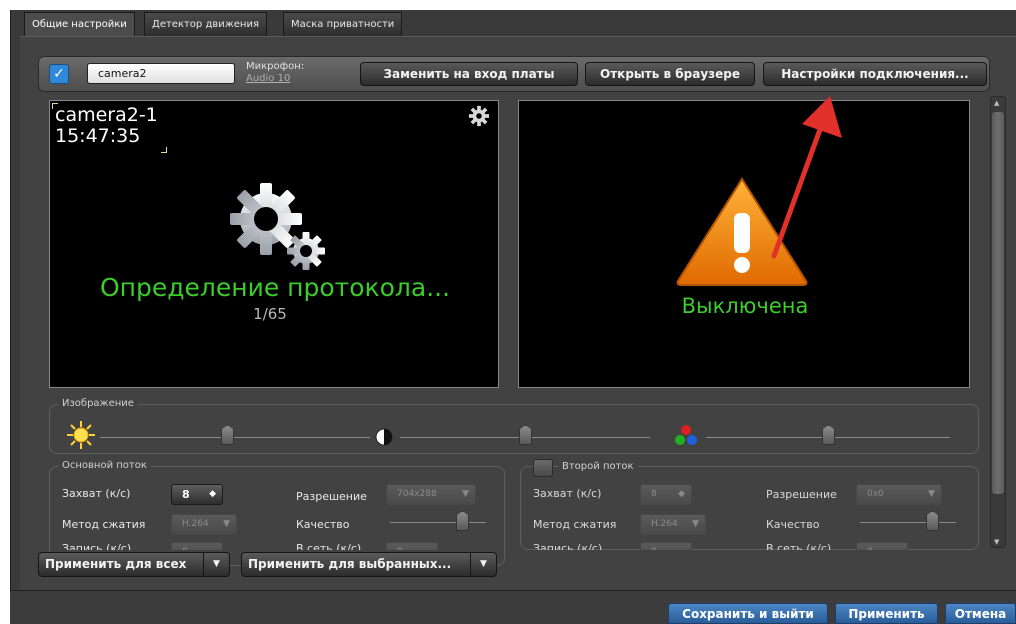 This screenshot has height=624, width=1016. What do you see at coordinates (483, 564) in the screenshot?
I see `apply-selected-dropdown-icon: ▼` at bounding box center [483, 564].